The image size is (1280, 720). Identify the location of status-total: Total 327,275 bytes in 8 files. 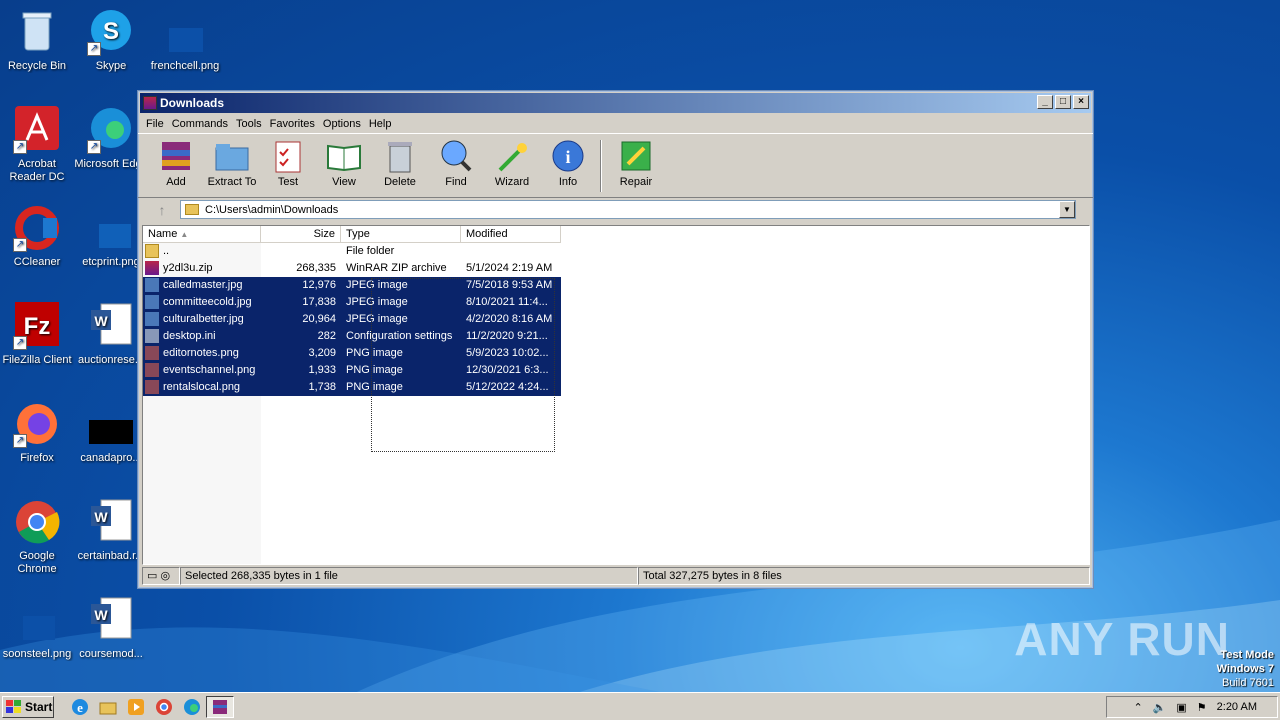
(864, 576).